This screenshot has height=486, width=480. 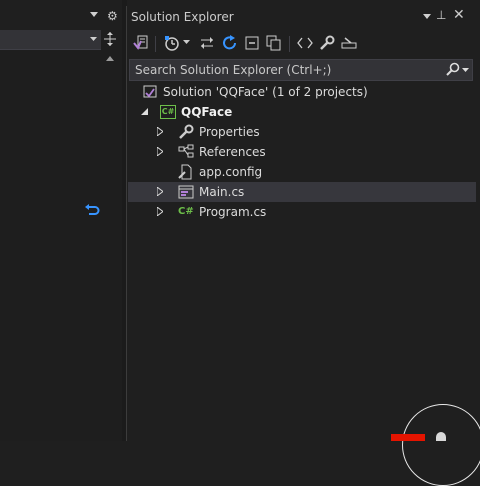 What do you see at coordinates (168, 112) in the screenshot?
I see `csharp-project-icon: C#` at bounding box center [168, 112].